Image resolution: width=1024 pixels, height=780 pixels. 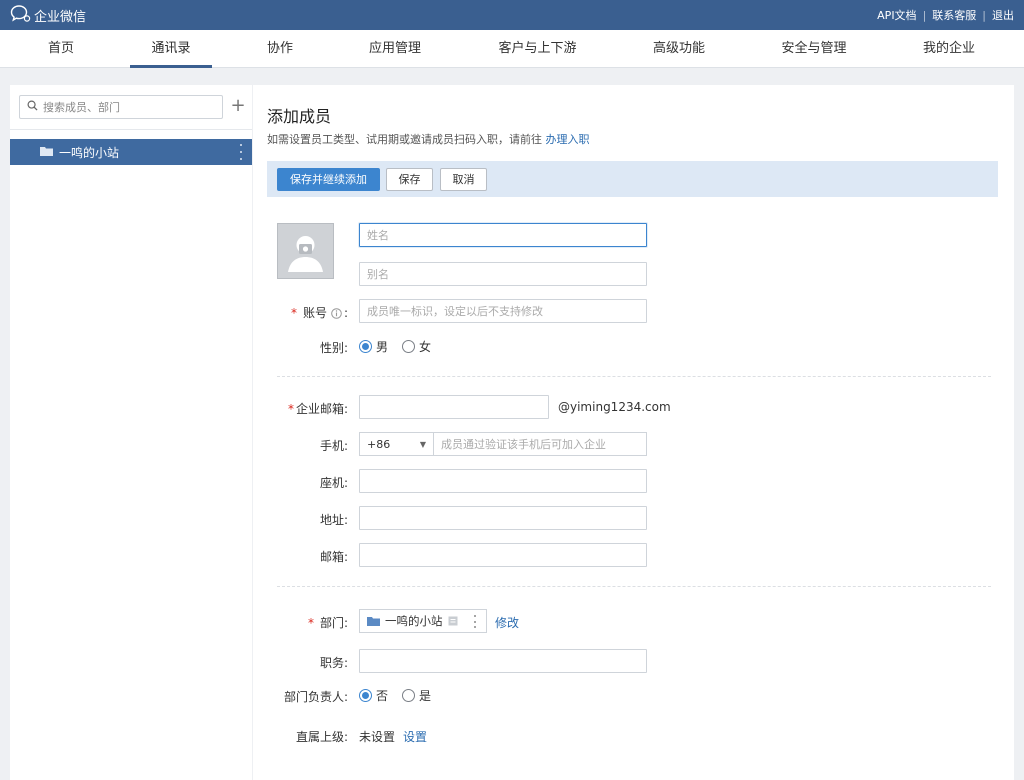 I want to click on action-bar: 保存并继续添加 保存 取消, so click(x=632, y=179).